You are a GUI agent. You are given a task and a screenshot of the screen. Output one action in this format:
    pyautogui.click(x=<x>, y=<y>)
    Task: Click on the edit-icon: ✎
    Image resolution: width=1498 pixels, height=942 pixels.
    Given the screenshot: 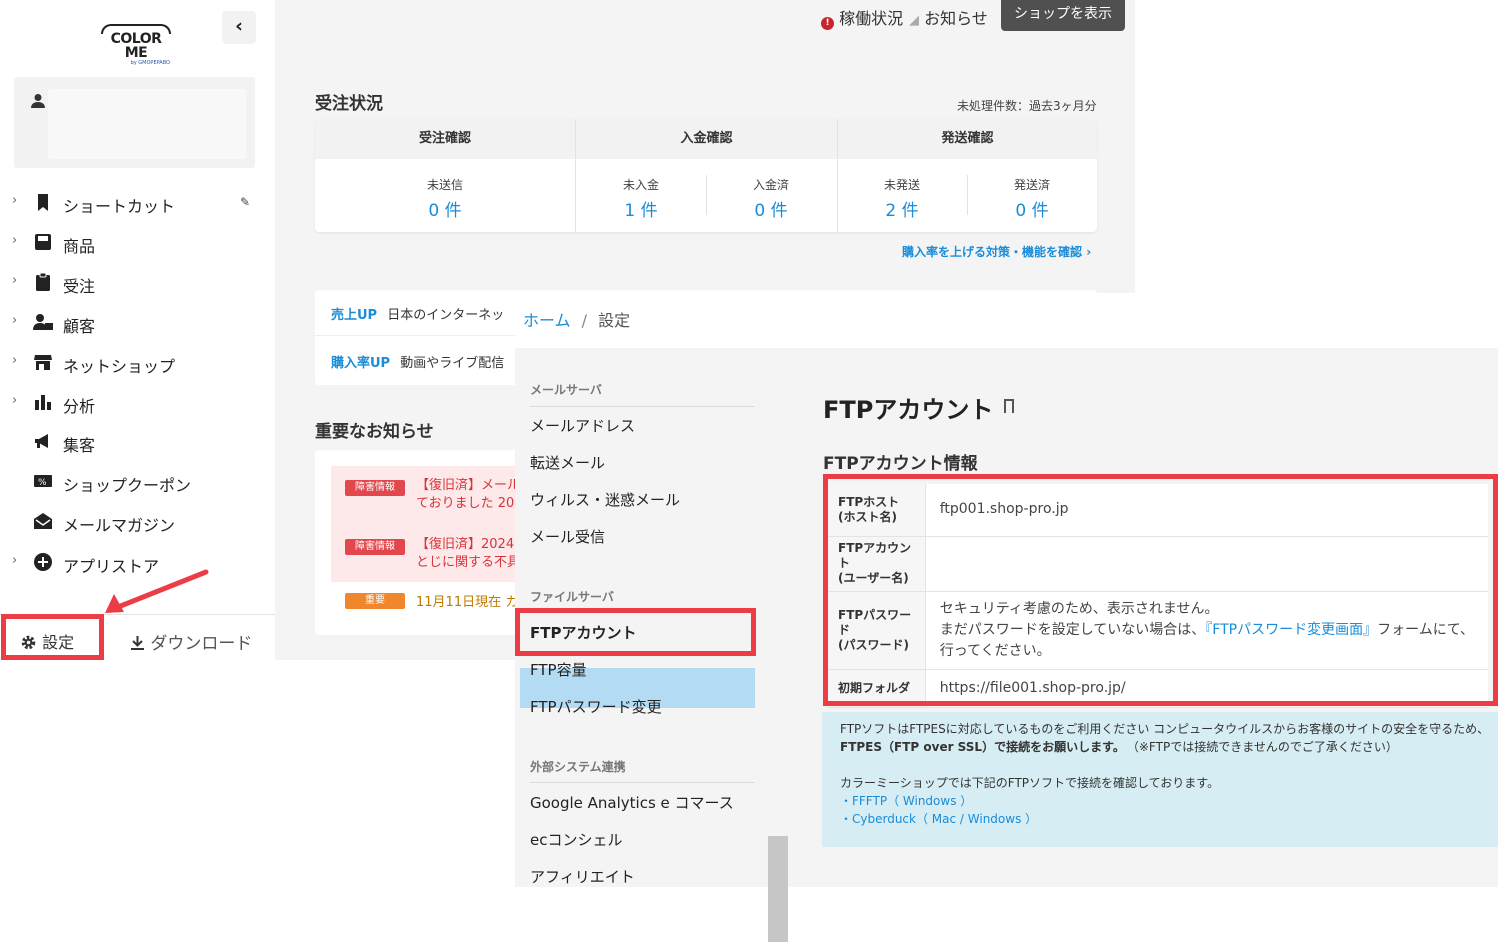 What is the action you would take?
    pyautogui.click(x=245, y=202)
    